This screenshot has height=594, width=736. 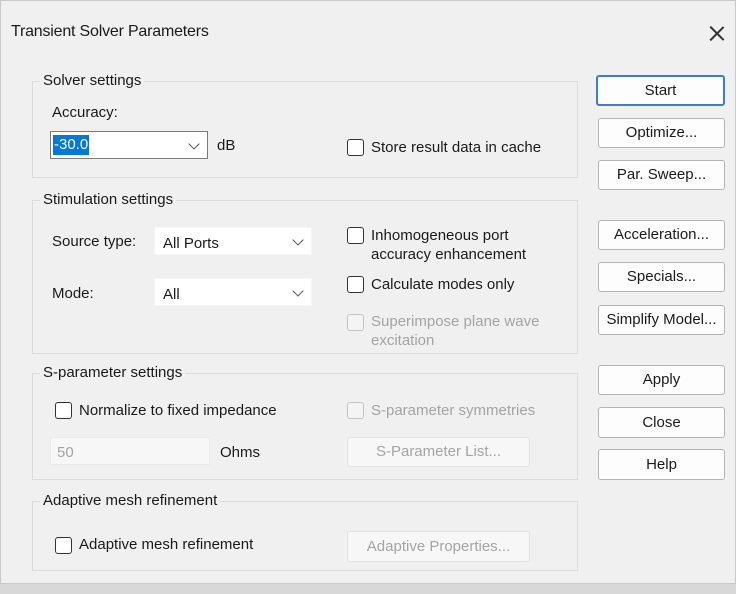 I want to click on adaptive-mesh-label: Adaptive mesh refinement, so click(x=130, y=500).